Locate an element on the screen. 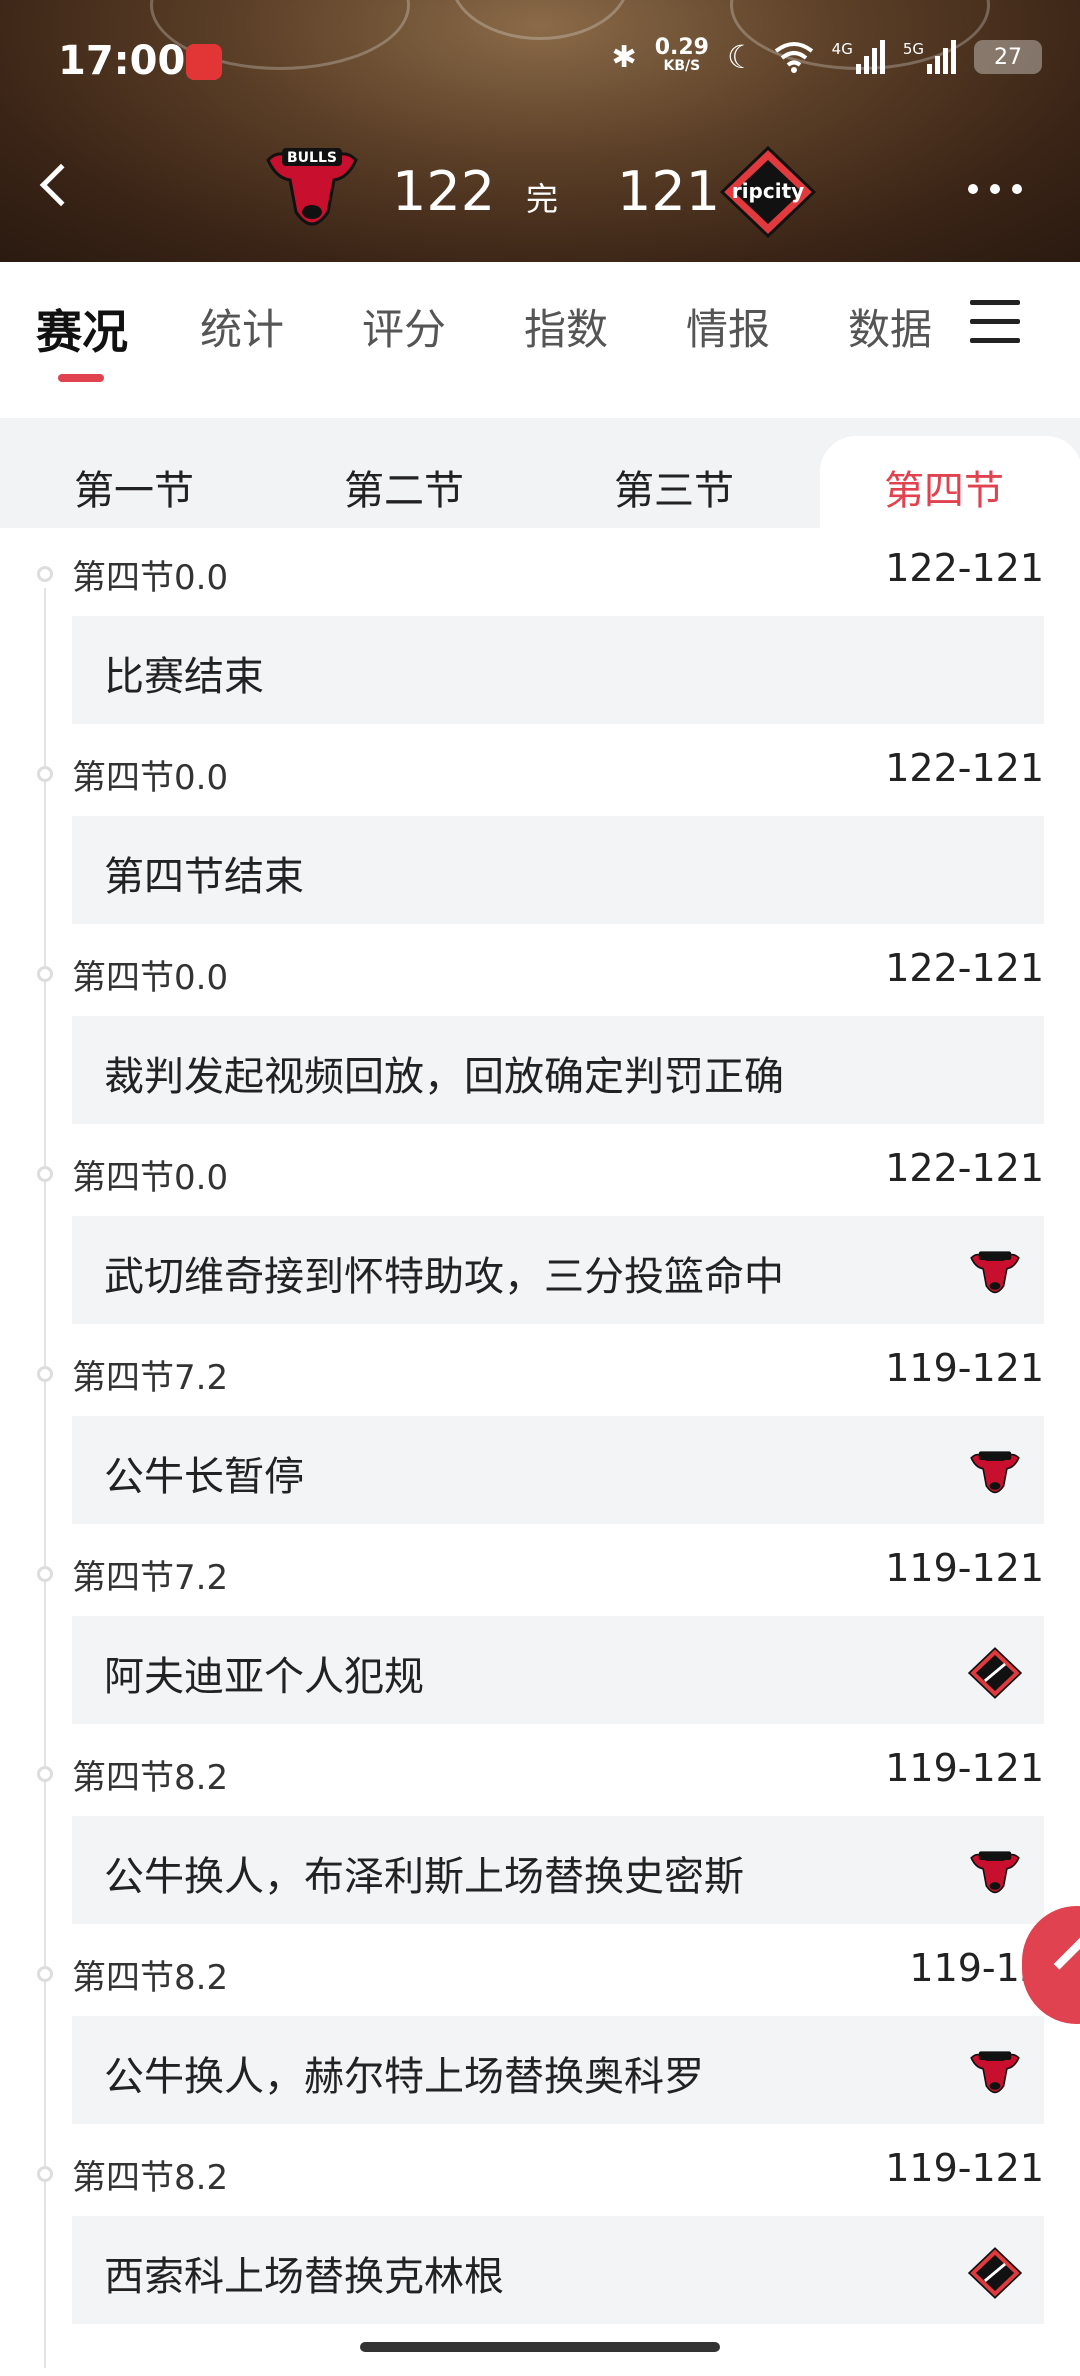  moon-icon: ☾ is located at coordinates (741, 57).